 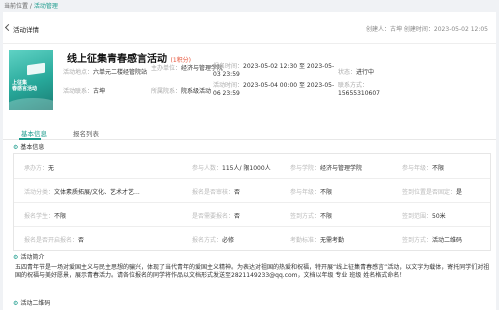 I want to click on tab-active-indicator, so click(x=30, y=139).